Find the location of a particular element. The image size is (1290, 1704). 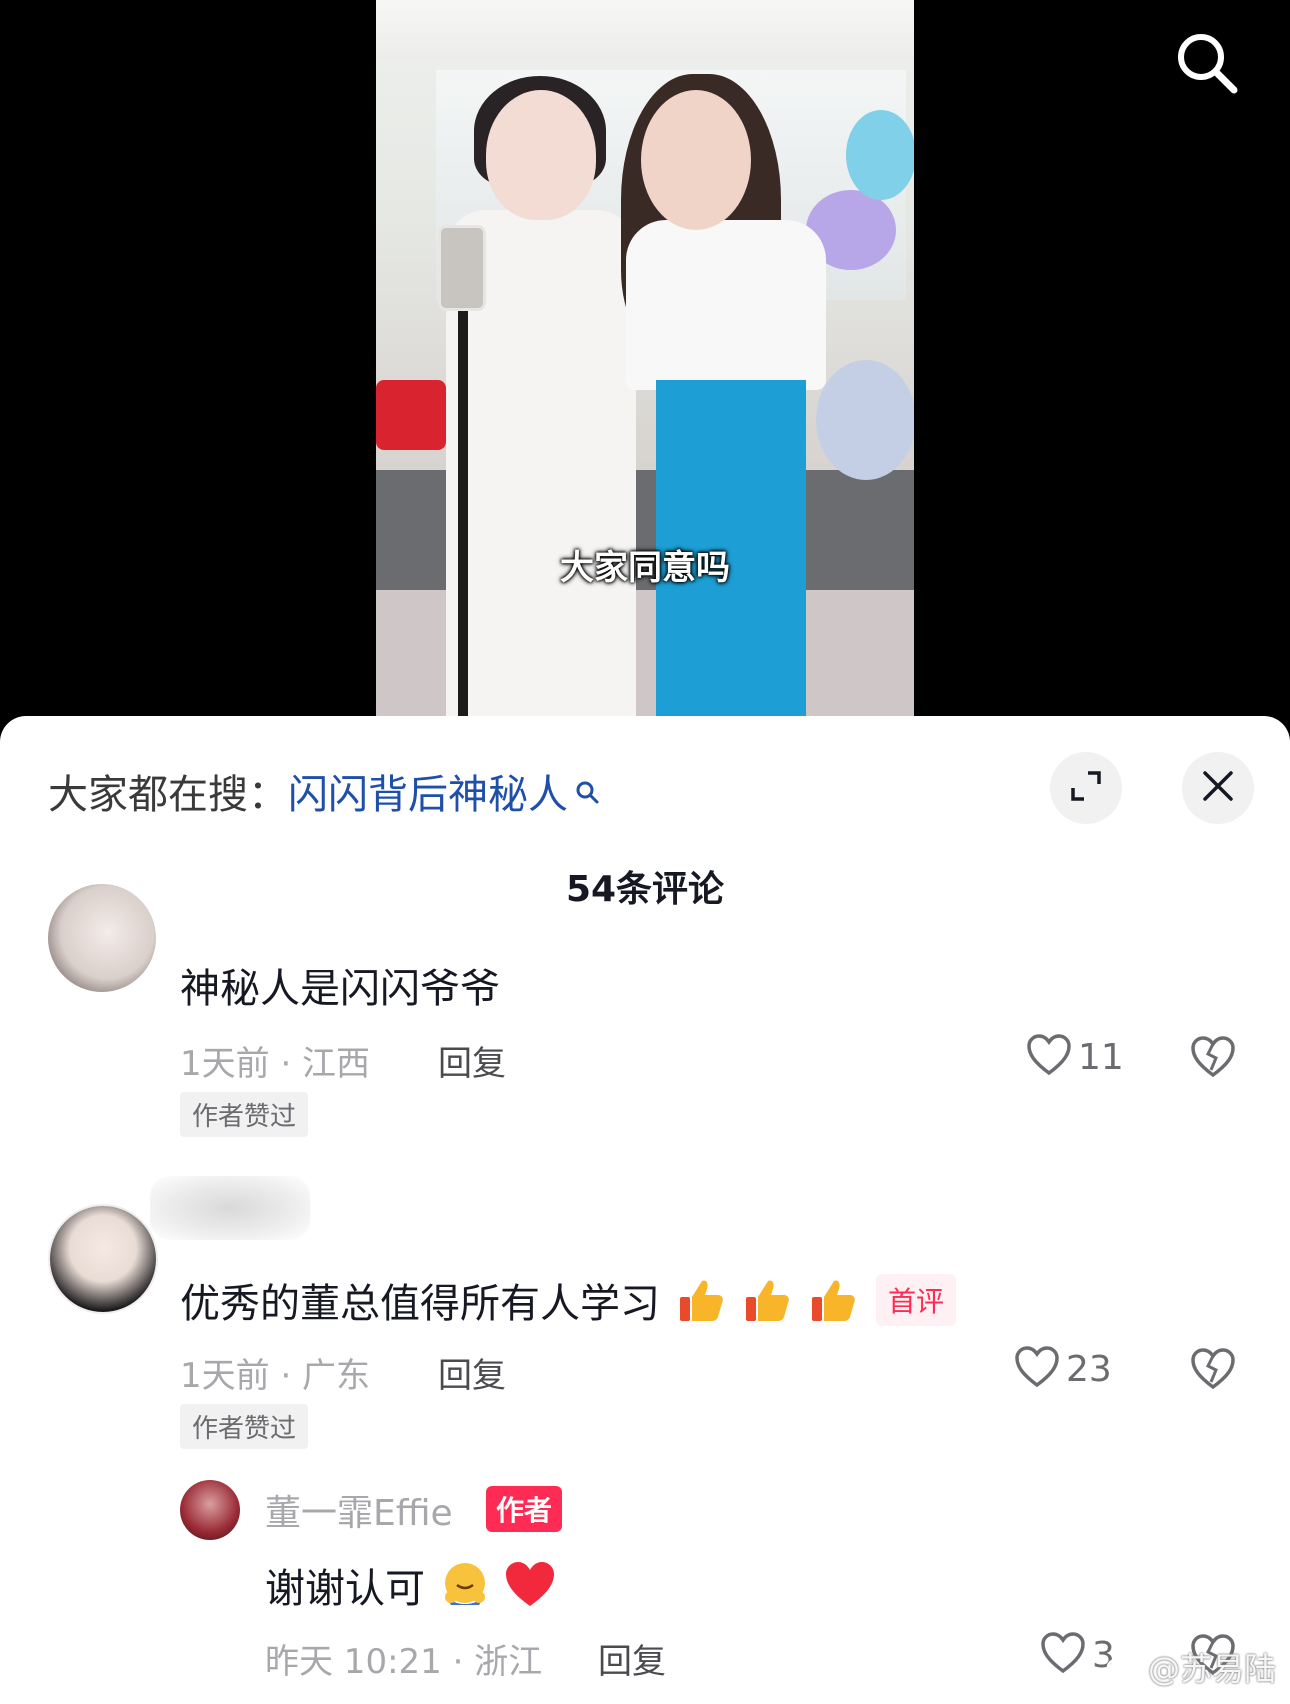

trending-search-prefix: 大家都在搜： is located at coordinates (168, 795).